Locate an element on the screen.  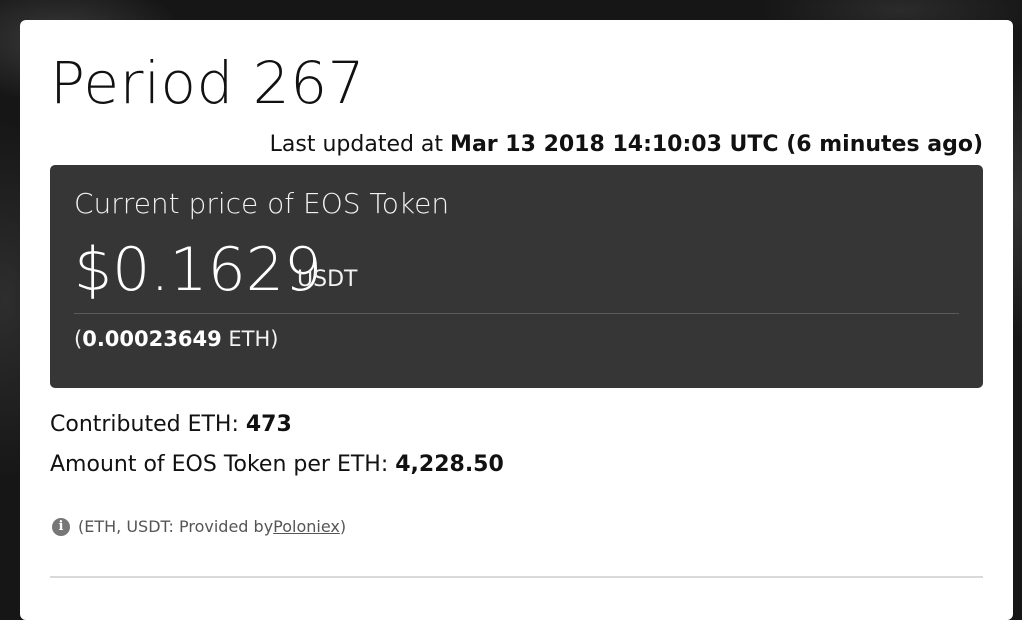
section-divider is located at coordinates (516, 577).